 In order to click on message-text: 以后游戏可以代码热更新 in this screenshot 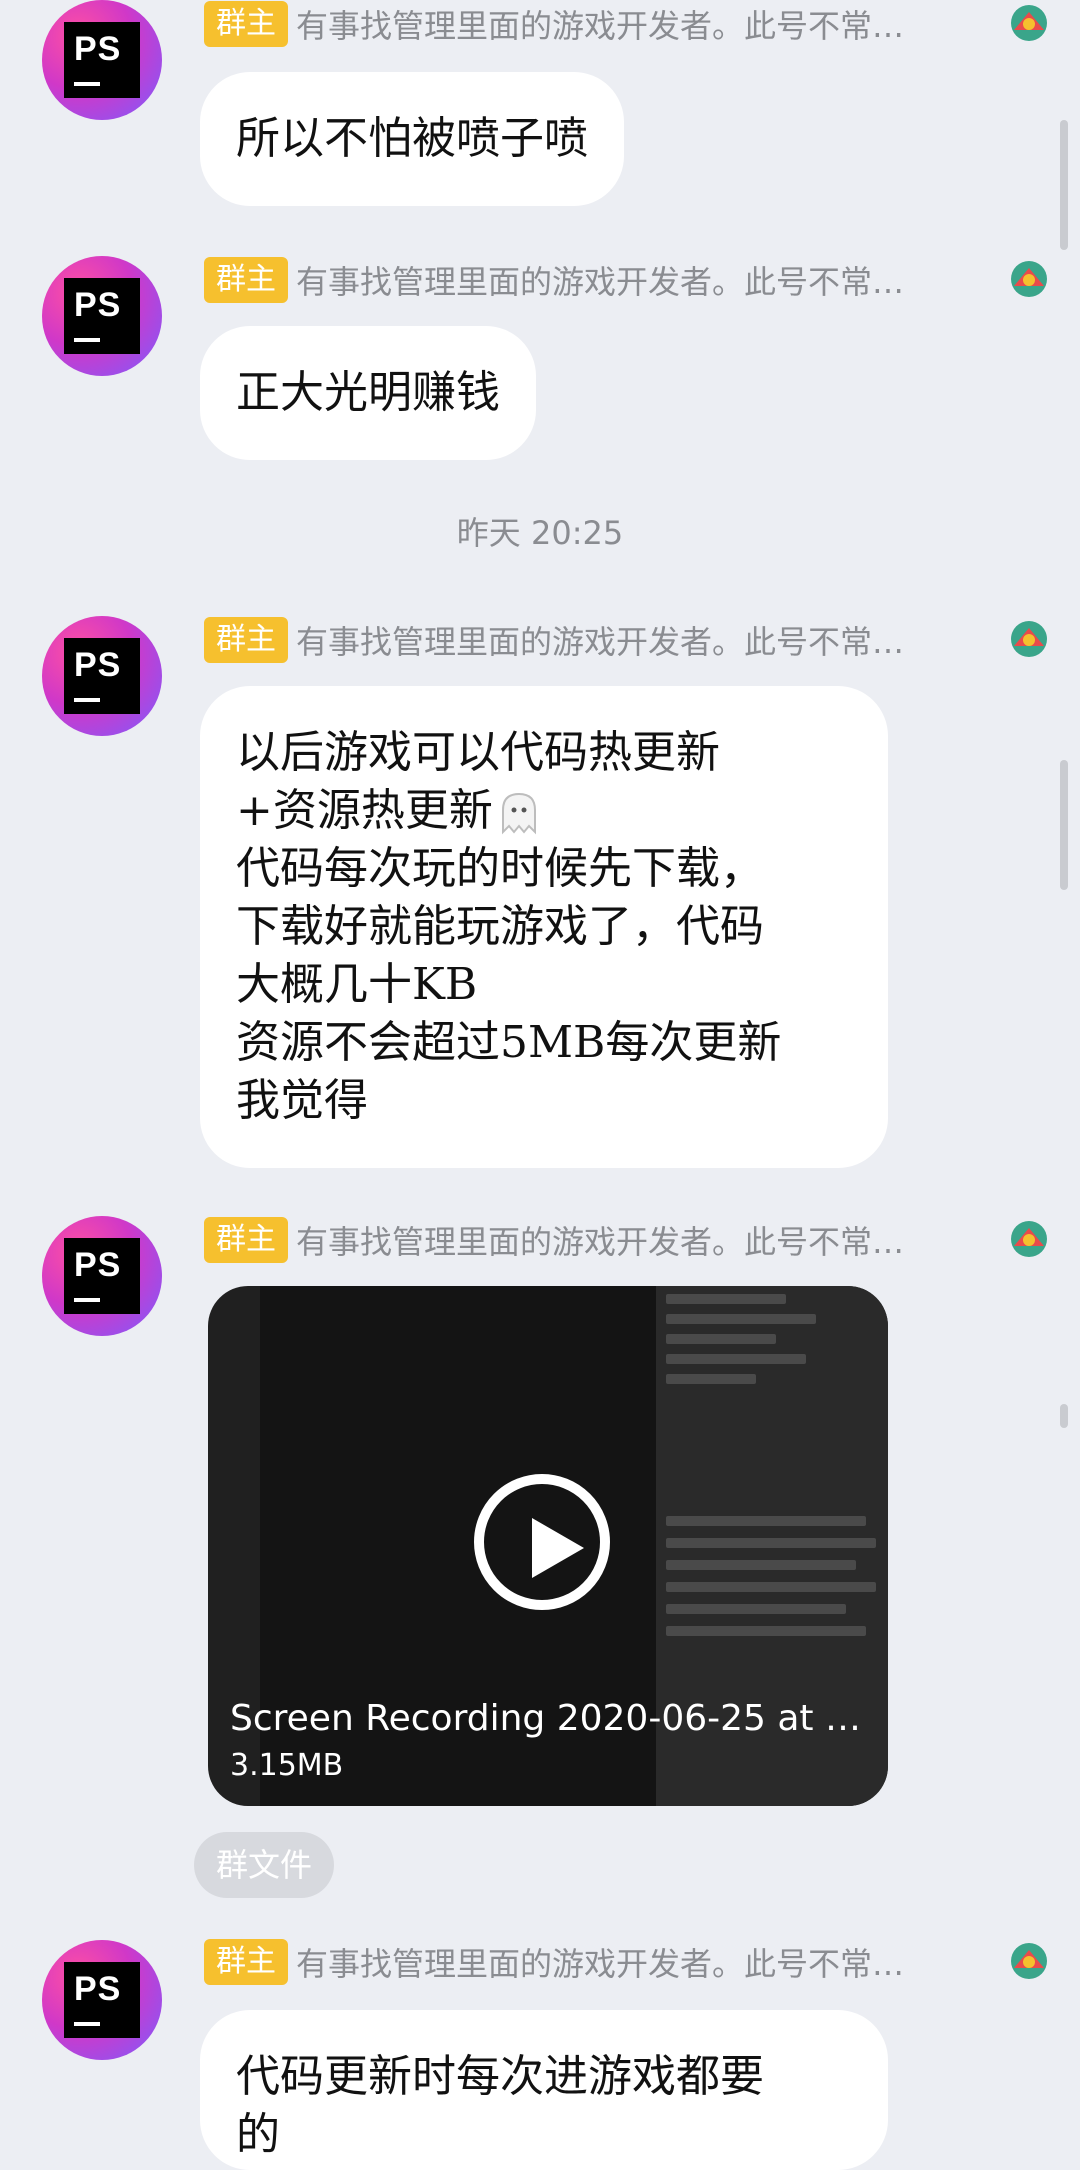, I will do `click(478, 752)`.